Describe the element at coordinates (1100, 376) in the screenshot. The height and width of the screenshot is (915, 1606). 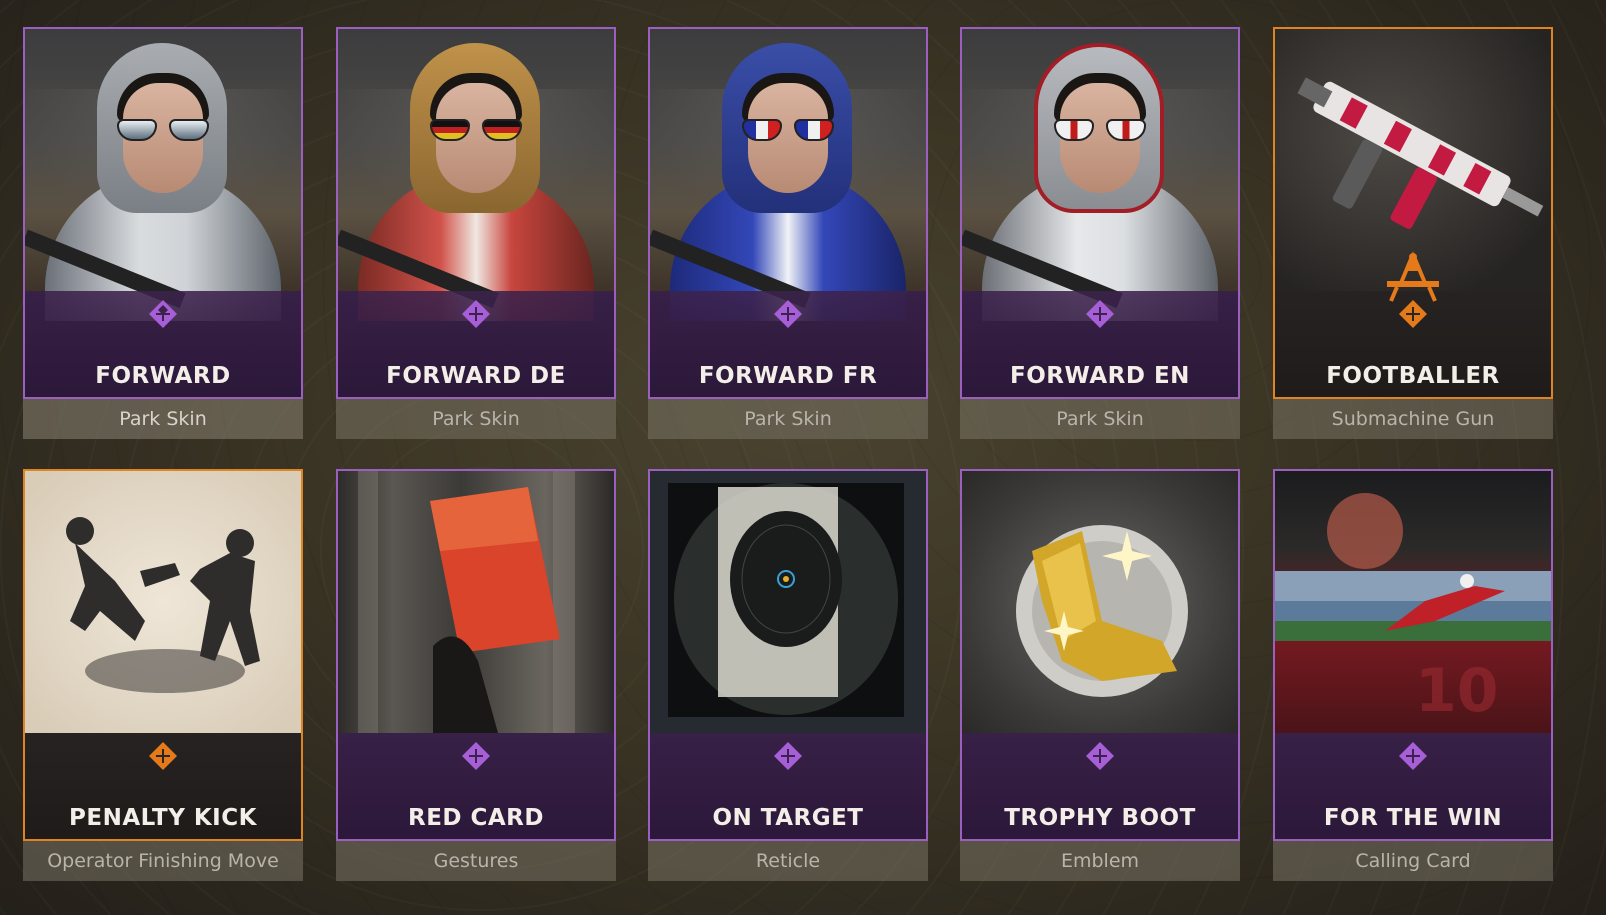
I see `item-name: FORWARD EN` at that location.